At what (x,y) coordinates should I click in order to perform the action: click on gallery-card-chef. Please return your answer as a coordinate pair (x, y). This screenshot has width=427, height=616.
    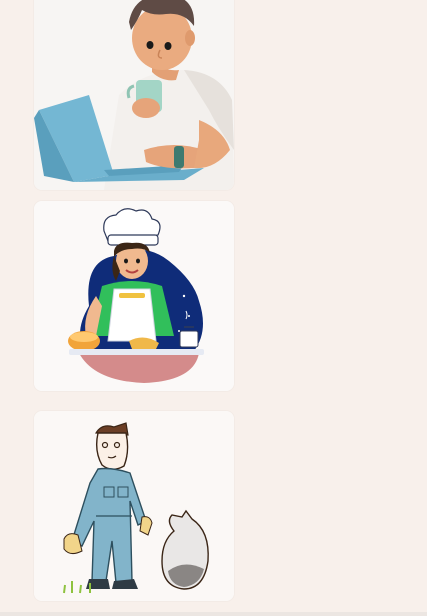
    Looking at the image, I should click on (134, 296).